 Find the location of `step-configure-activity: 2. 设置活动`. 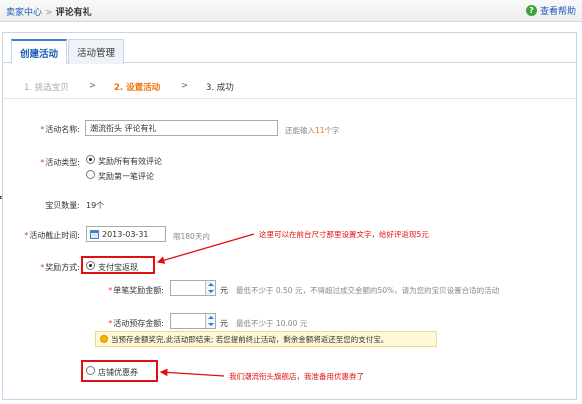

step-configure-activity: 2. 设置活动 is located at coordinates (137, 88).